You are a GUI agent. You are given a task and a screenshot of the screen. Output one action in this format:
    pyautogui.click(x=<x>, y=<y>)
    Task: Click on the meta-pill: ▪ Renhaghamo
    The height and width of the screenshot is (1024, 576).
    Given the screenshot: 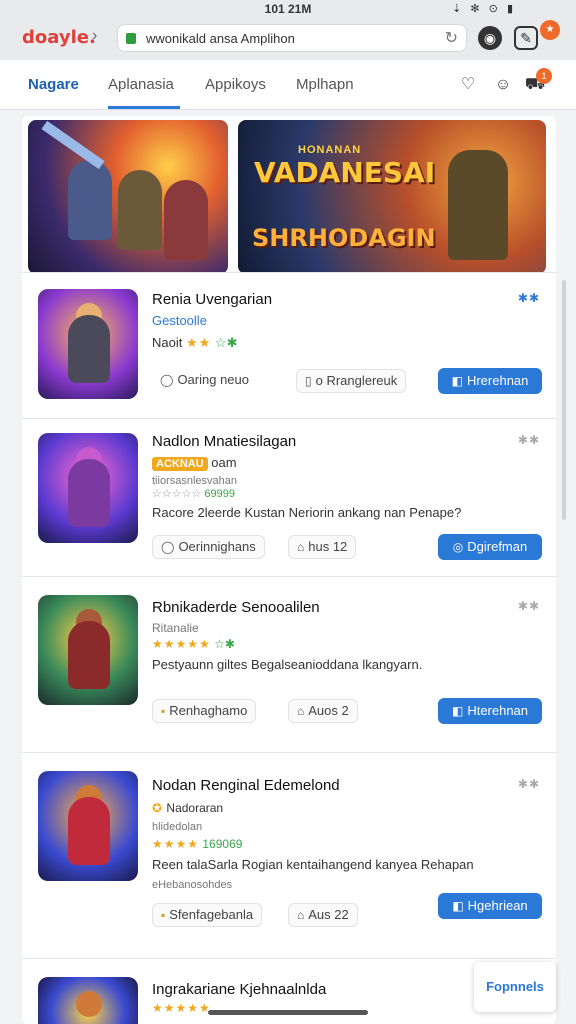 What is the action you would take?
    pyautogui.click(x=204, y=711)
    